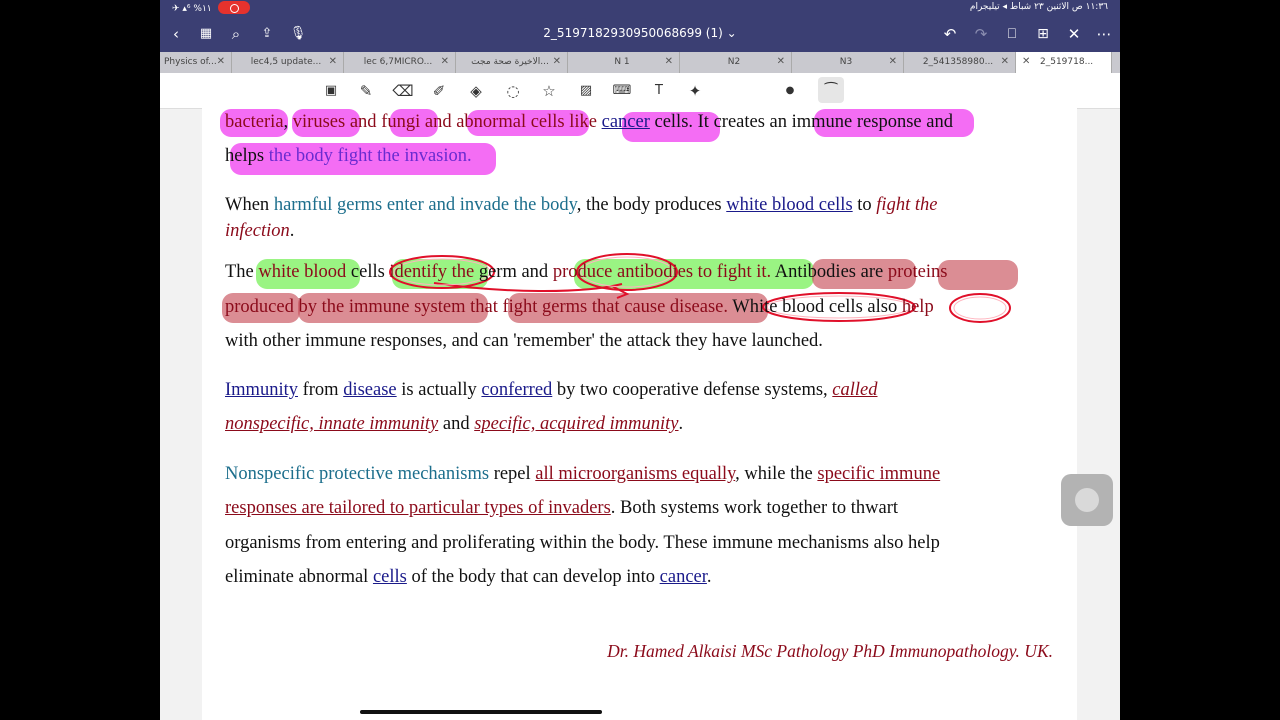 This screenshot has height=720, width=1280. I want to click on annotation-toolbar, so click(640, 91).